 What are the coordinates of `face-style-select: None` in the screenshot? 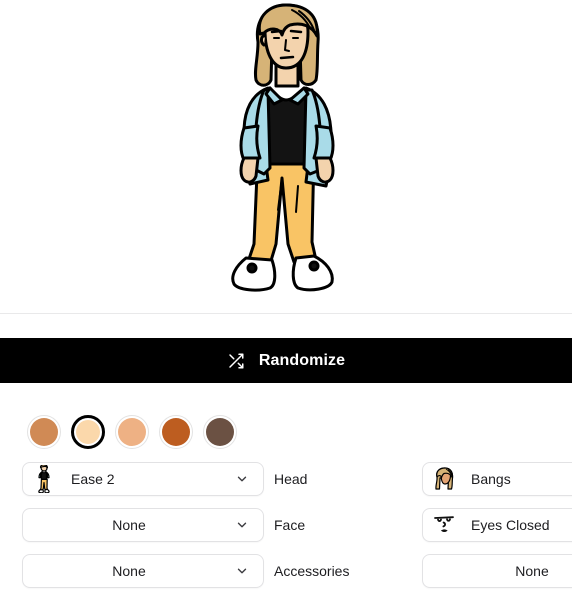 It's located at (143, 525).